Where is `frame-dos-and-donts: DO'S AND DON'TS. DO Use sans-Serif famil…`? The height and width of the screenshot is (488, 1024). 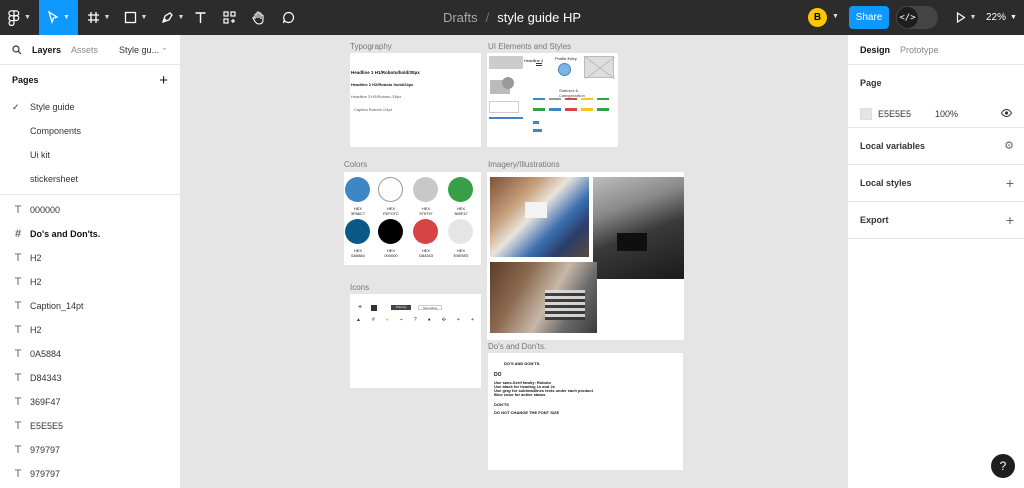 frame-dos-and-donts: DO'S AND DON'TS. DO Use sans-Serif famil… is located at coordinates (585, 411).